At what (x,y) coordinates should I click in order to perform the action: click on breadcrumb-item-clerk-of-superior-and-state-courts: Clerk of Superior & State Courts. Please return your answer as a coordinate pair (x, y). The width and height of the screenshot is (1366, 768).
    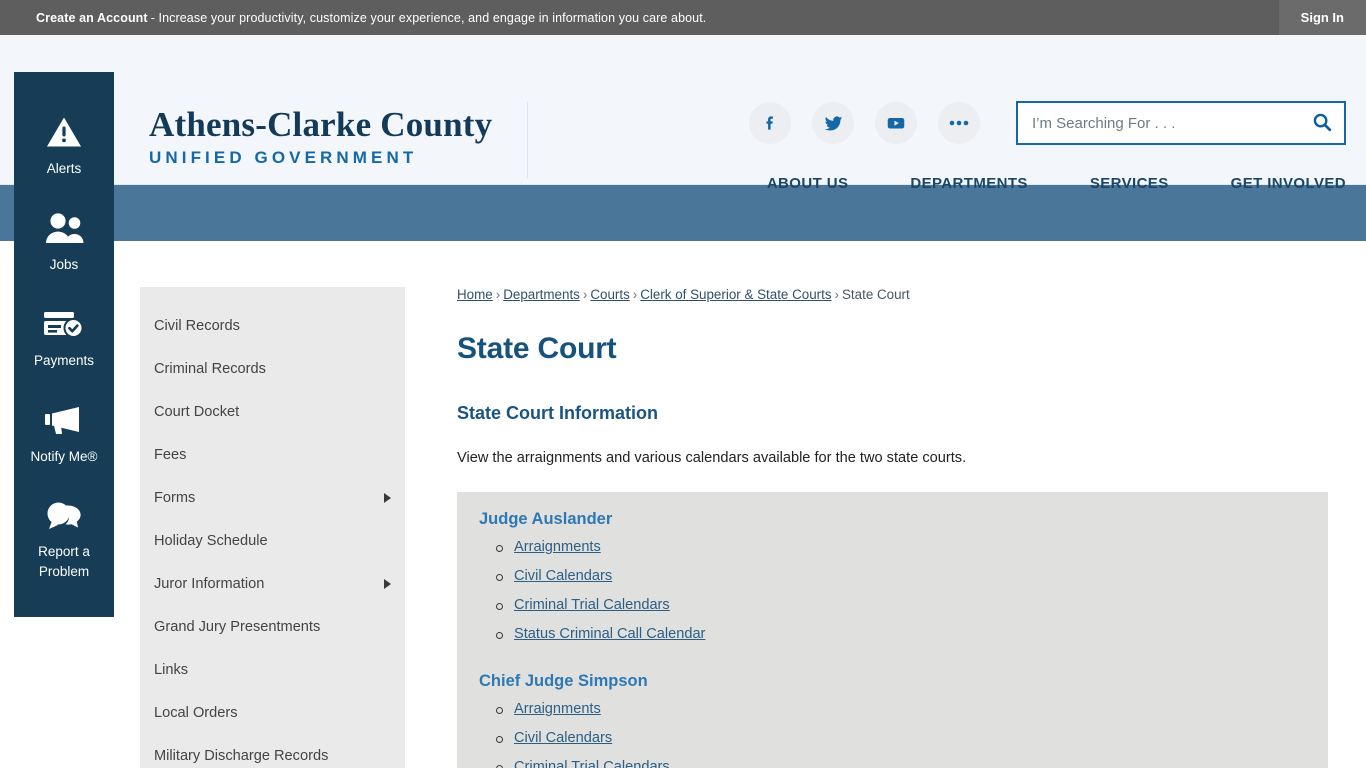
    Looking at the image, I should click on (735, 294).